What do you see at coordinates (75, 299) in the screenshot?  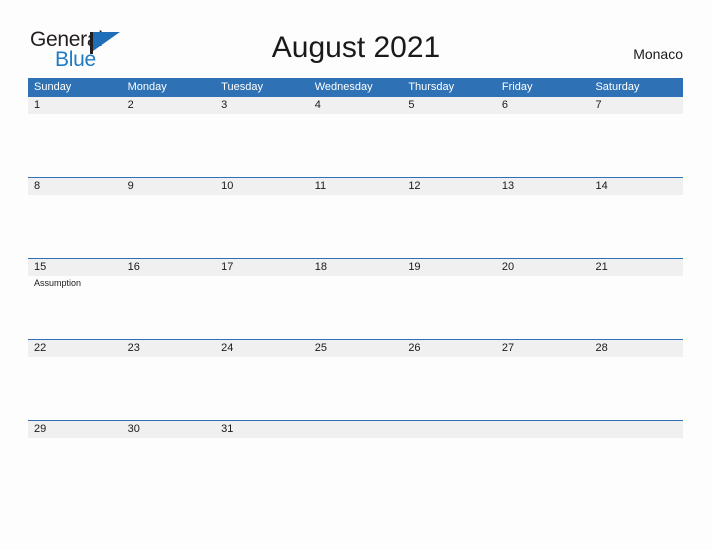 I see `calendar-day-cell: 15 Assumption` at bounding box center [75, 299].